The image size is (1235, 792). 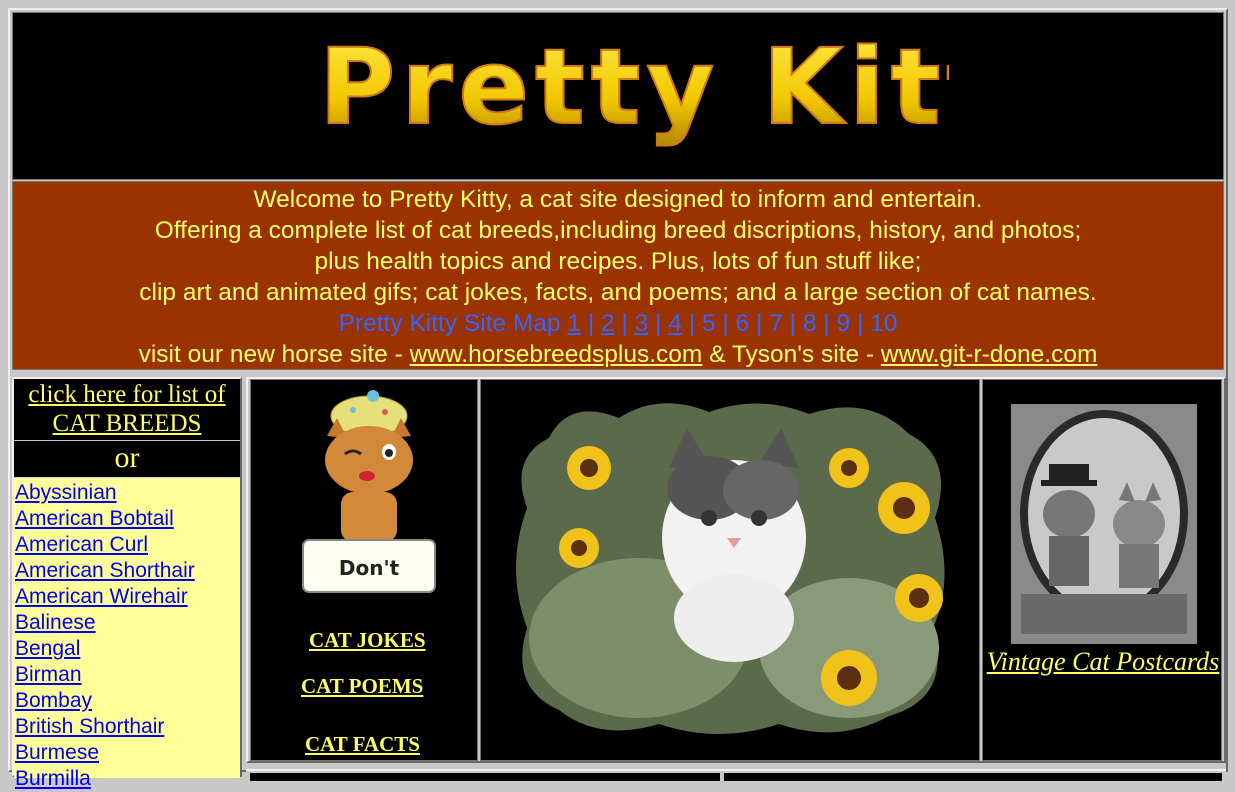 I want to click on cat-facts-link: CAT FACTS, so click(x=362, y=744).